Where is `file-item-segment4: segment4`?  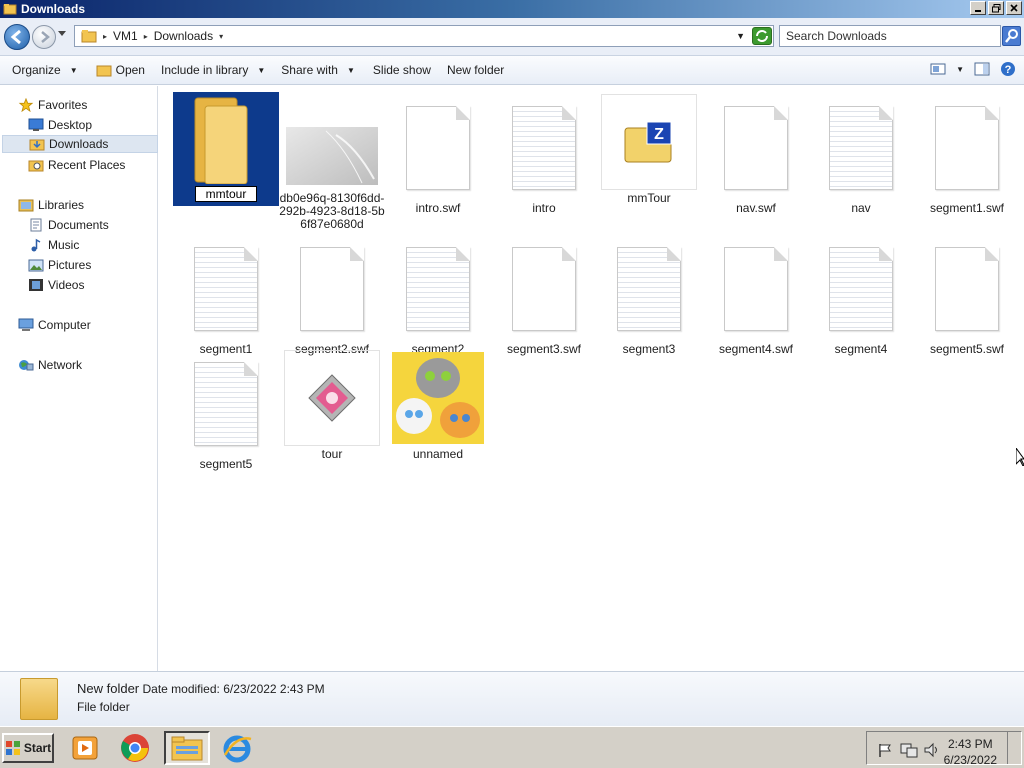
file-item-segment4: segment4 is located at coordinates (861, 298).